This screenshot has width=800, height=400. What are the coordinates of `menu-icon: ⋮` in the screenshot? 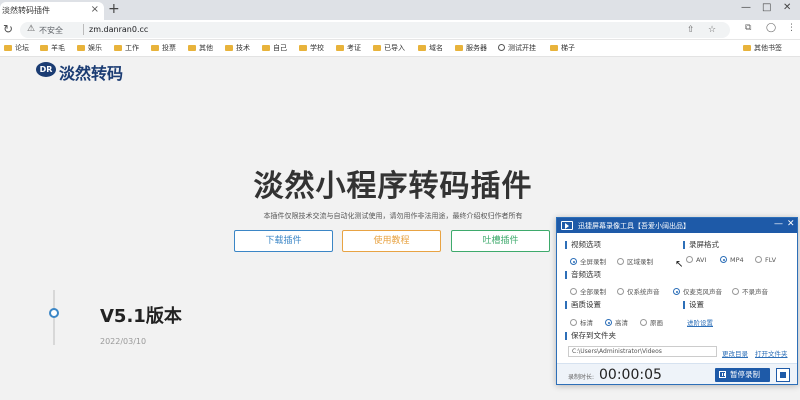 It's located at (791, 28).